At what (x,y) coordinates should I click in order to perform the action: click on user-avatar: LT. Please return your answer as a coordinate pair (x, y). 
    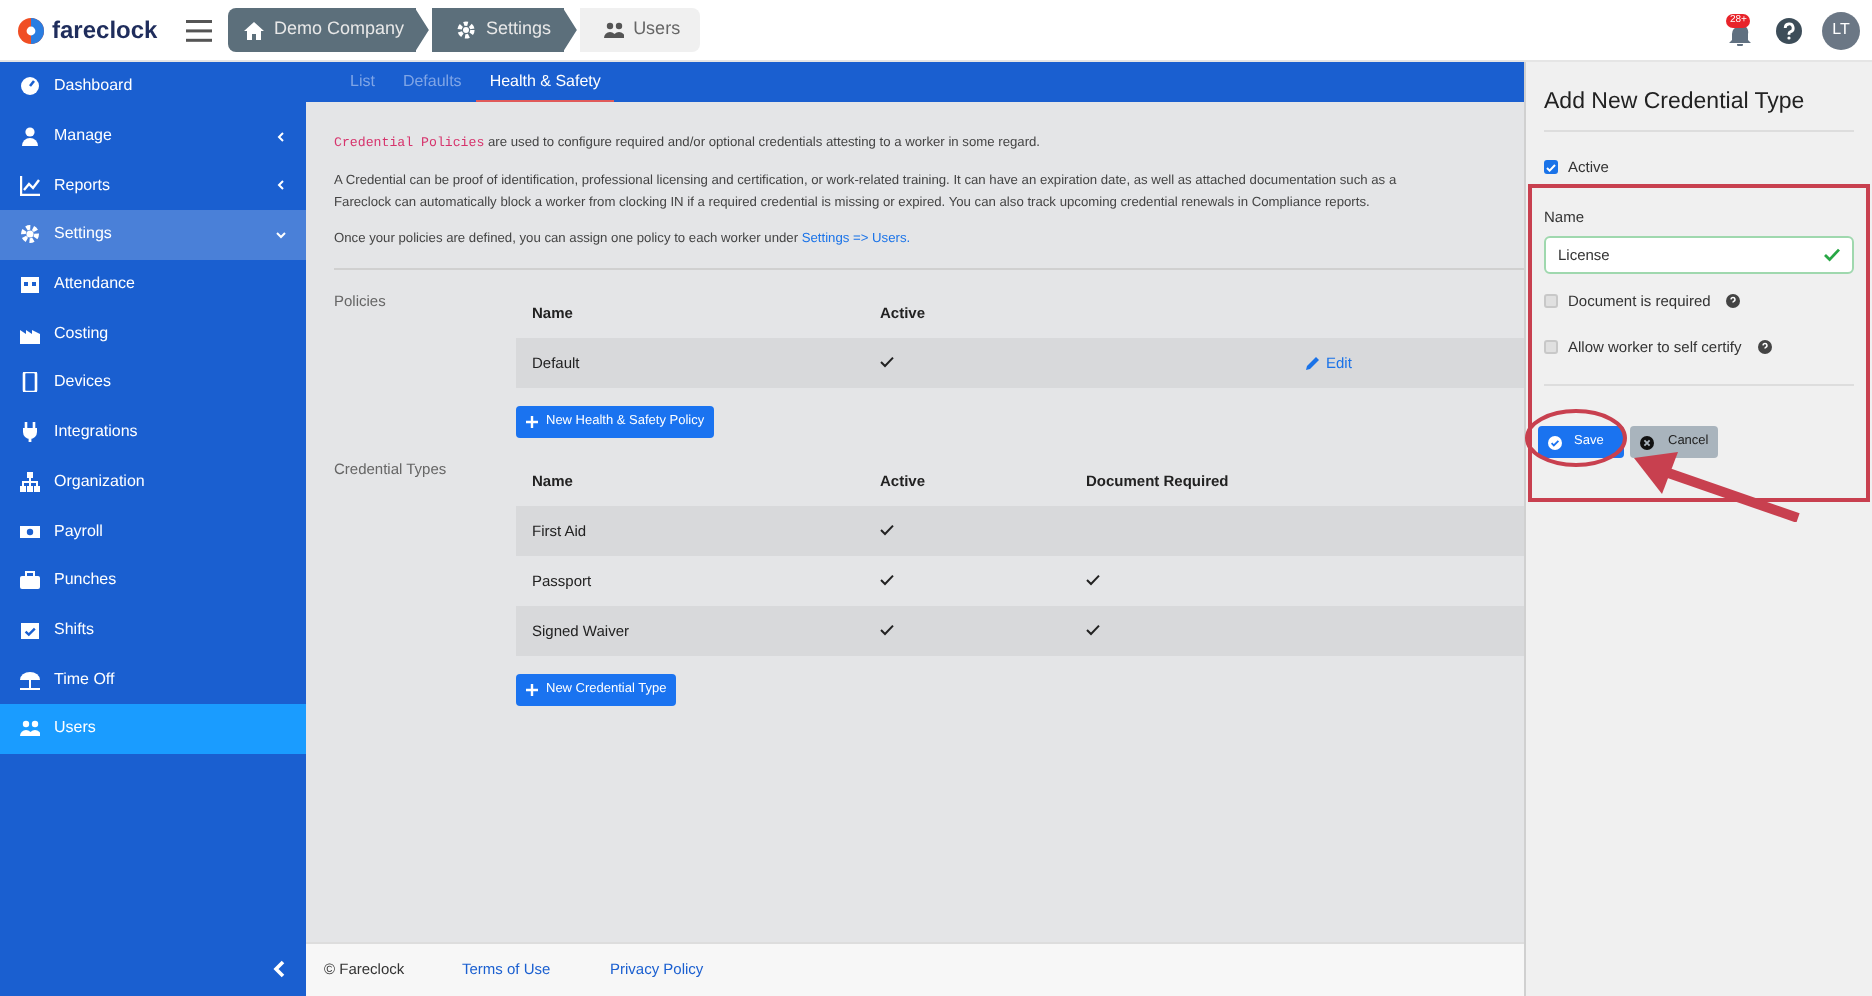
    Looking at the image, I should click on (1841, 30).